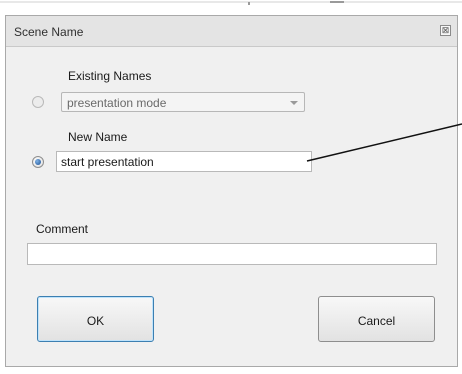 The width and height of the screenshot is (462, 374). I want to click on annotation-pointer-line, so click(384, 142).